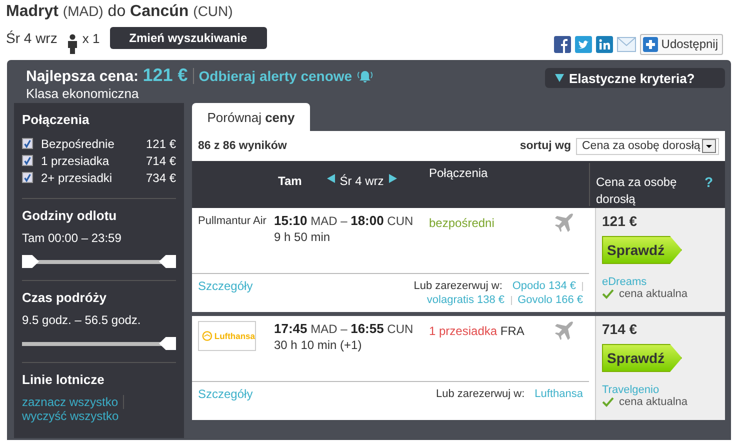  I want to click on slider-reading: Tam 00:00 – 23:59, so click(72, 238).